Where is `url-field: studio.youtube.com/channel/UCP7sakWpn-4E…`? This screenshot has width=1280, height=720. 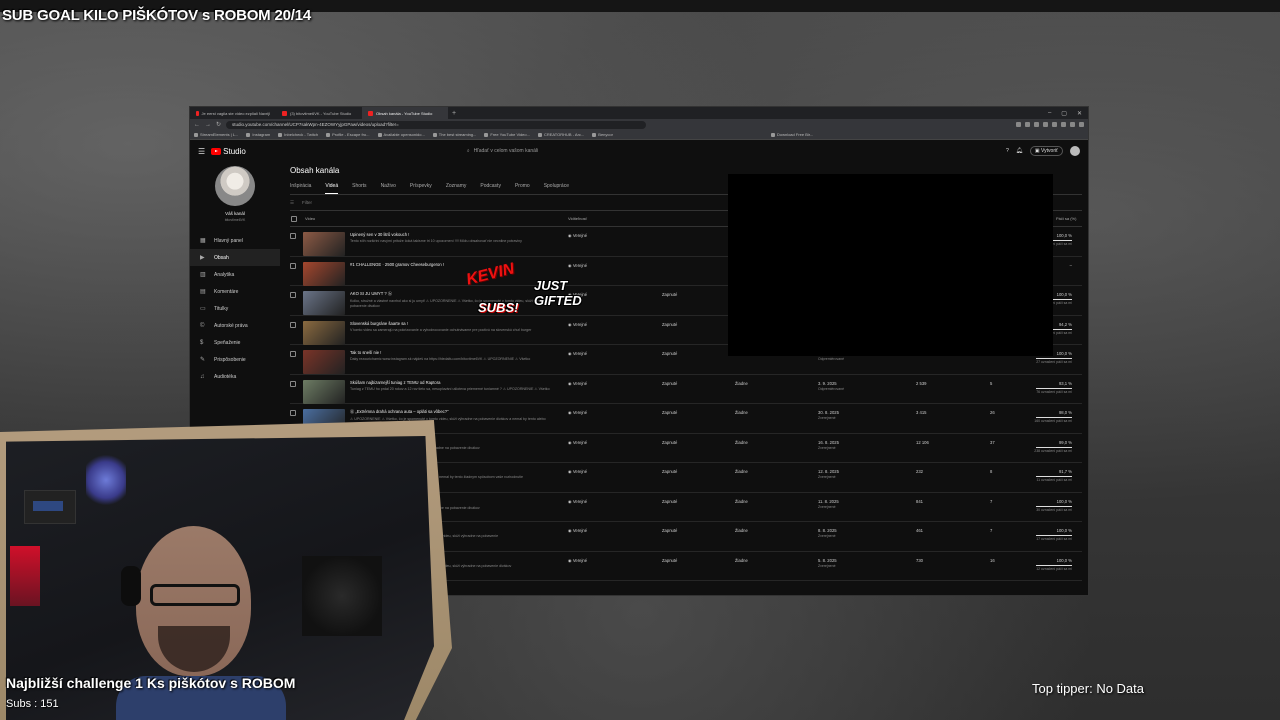
url-field: studio.youtube.com/channel/UCP7sakWpn-4E… is located at coordinates (436, 124).